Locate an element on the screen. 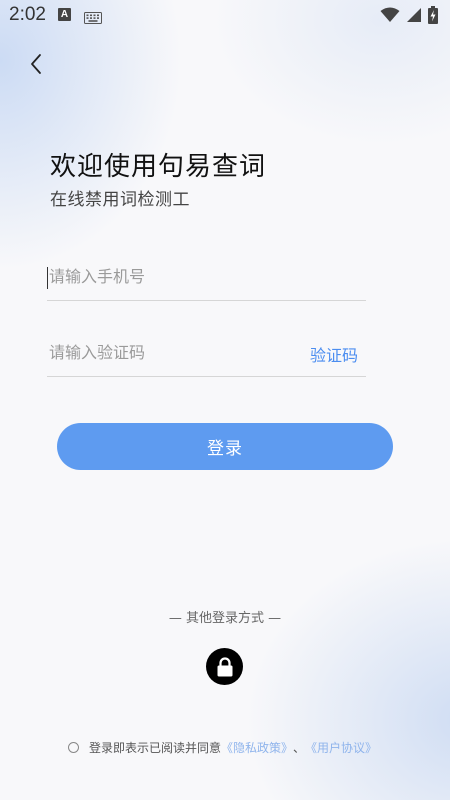 The width and height of the screenshot is (450, 800). status-icons is located at coordinates (409, 17).